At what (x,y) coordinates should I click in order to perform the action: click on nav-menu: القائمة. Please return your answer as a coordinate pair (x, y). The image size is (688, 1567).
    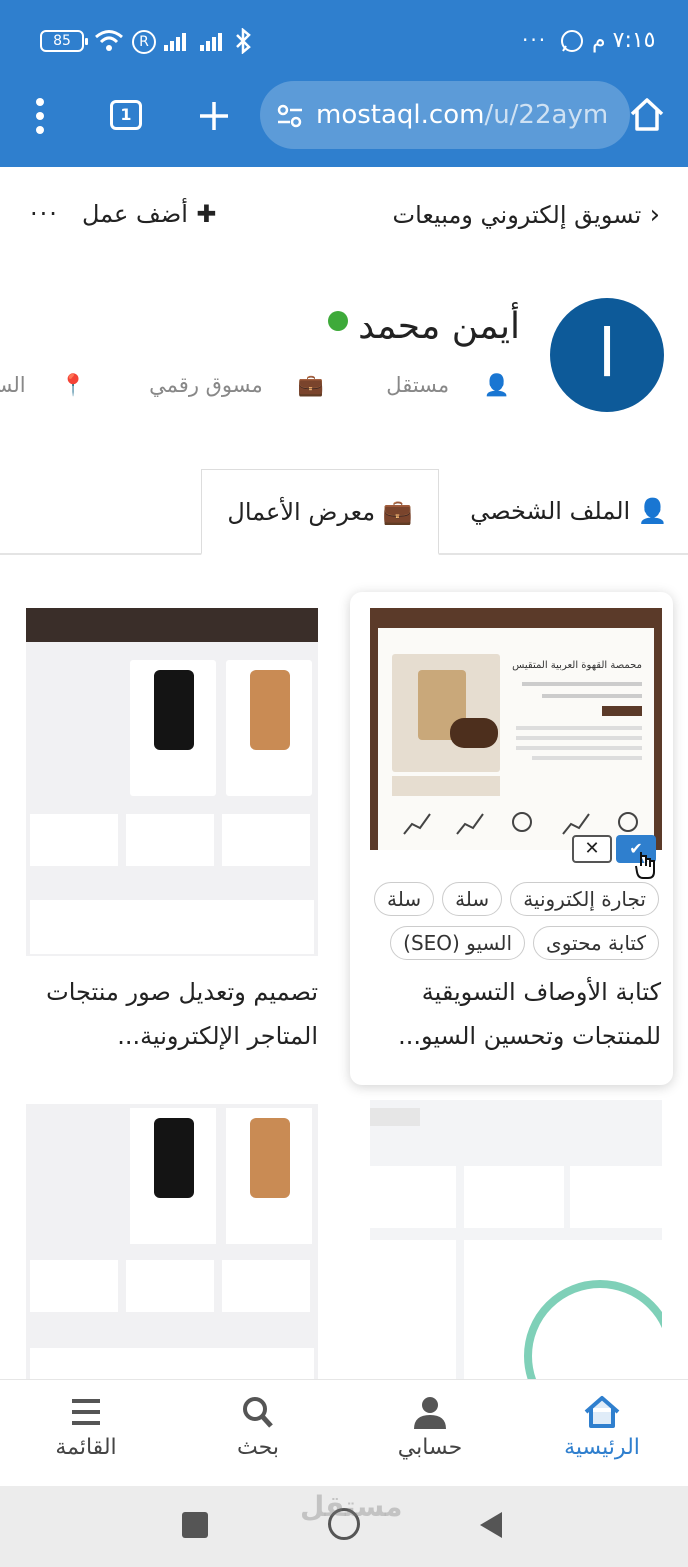
    Looking at the image, I should click on (86, 1427).